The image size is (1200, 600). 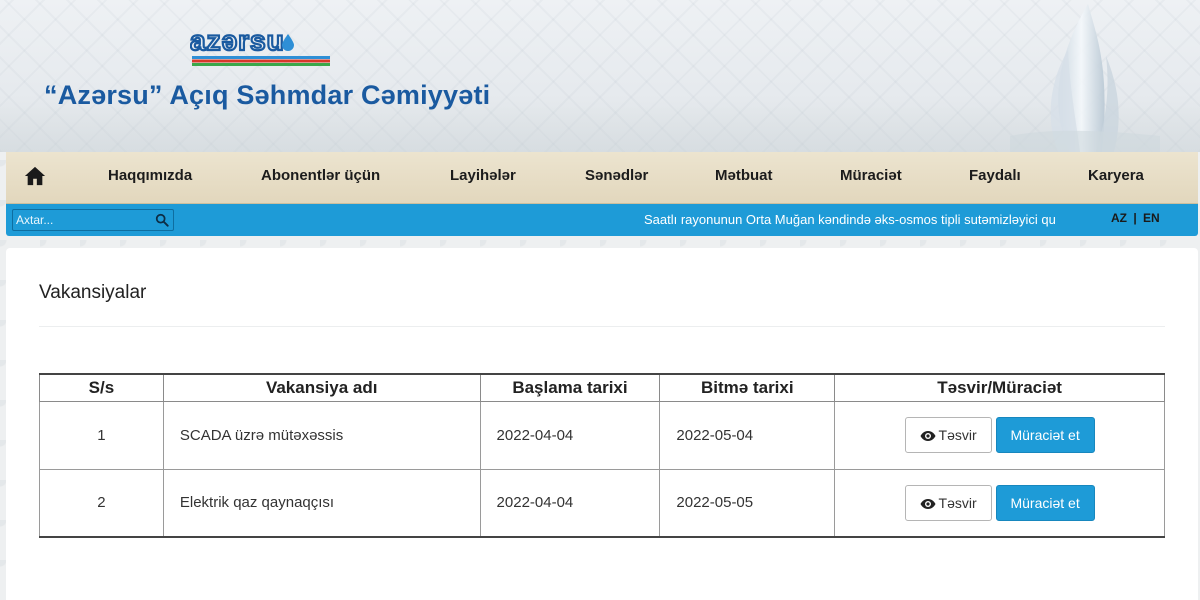 What do you see at coordinates (150, 178) in the screenshot?
I see `nav-item-haqqimizda: Haqqımızda` at bounding box center [150, 178].